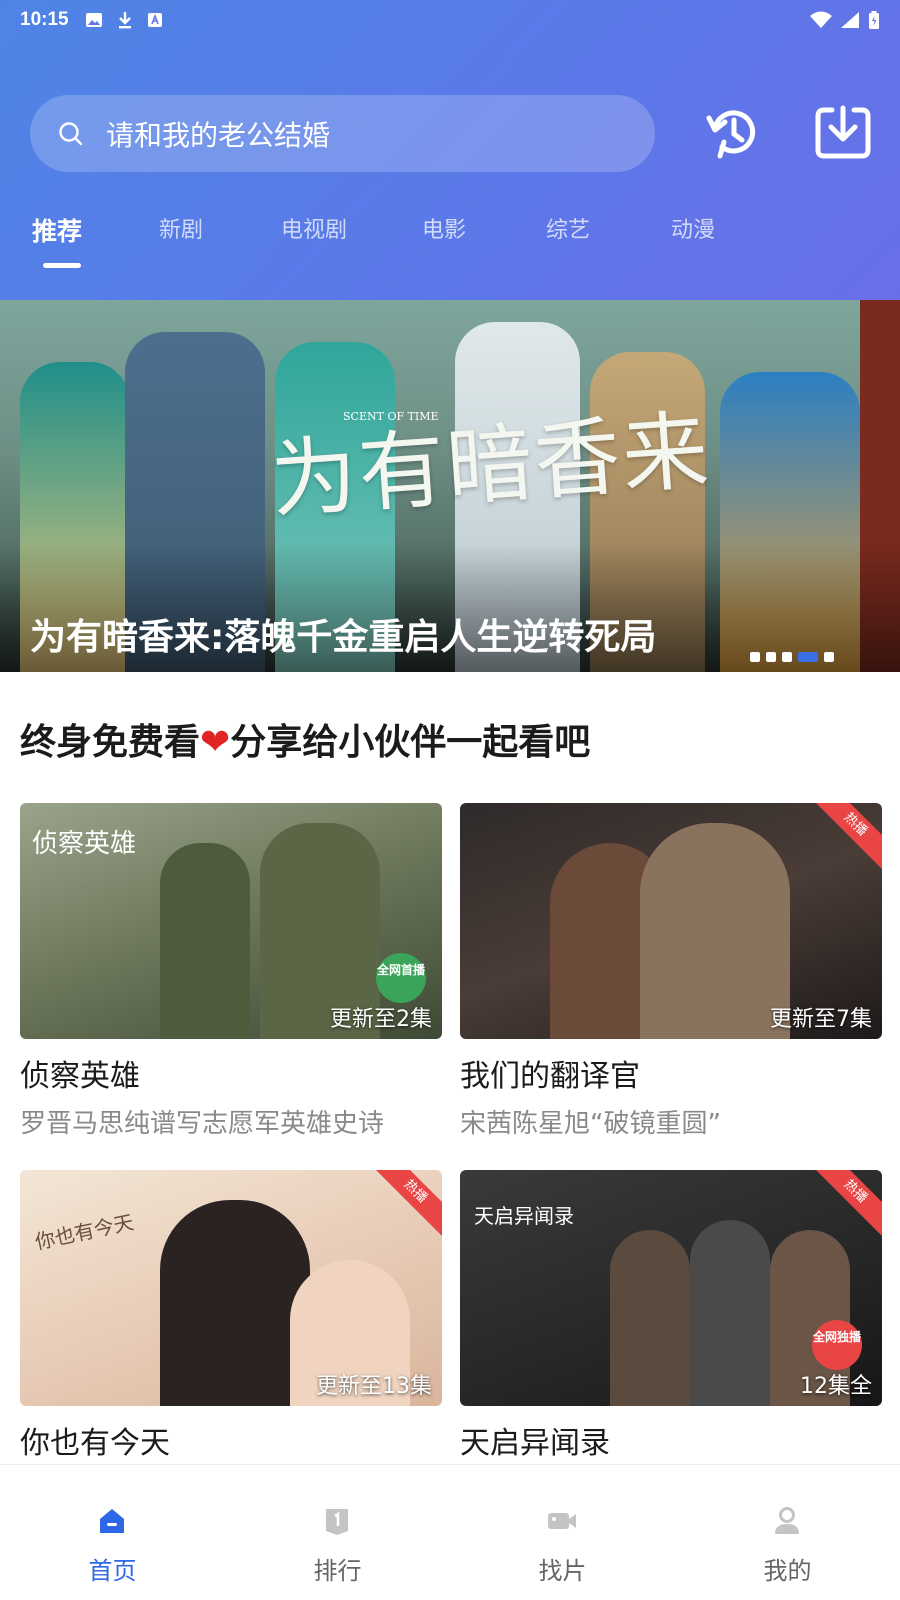 The width and height of the screenshot is (900, 1600). I want to click on video-card: 侦察英雄 全网首播 更新至2集 侦察英雄 罗晋马思纯谱写志愿军英雄史诗, so click(231, 971).